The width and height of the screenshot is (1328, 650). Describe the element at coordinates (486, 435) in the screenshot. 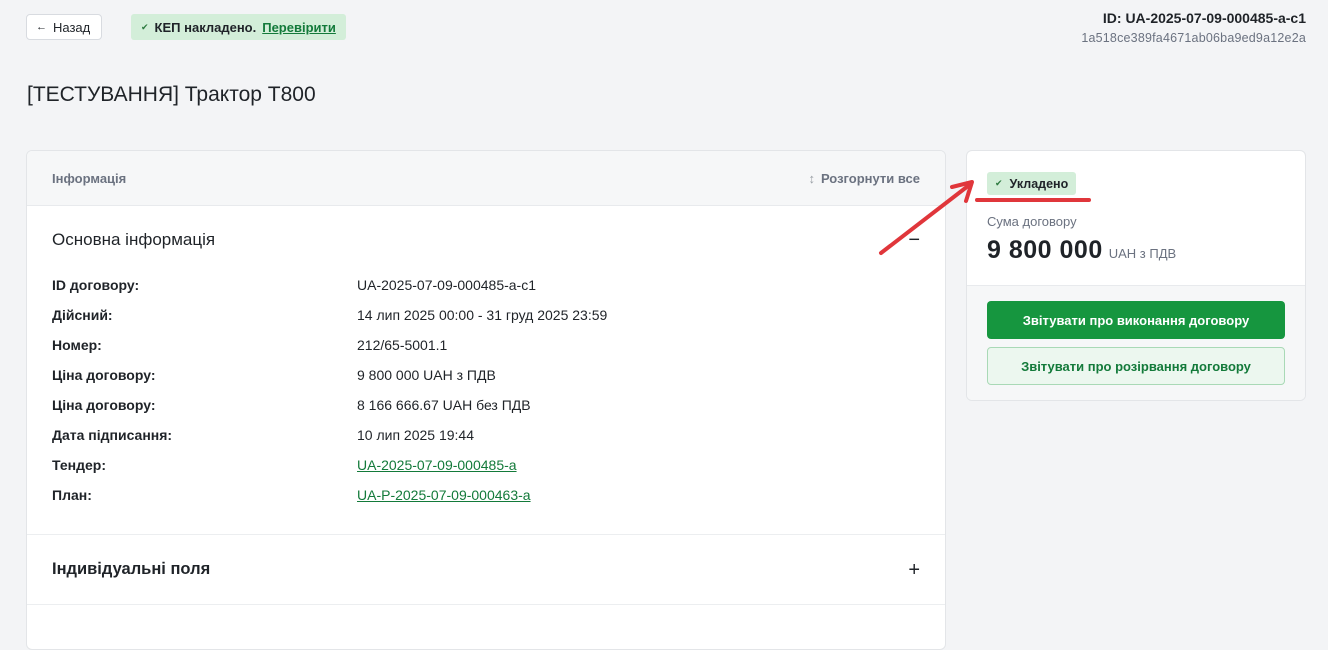

I see `info-row-signing-date: Дата підписання: 10 лип 2025 19:44` at that location.